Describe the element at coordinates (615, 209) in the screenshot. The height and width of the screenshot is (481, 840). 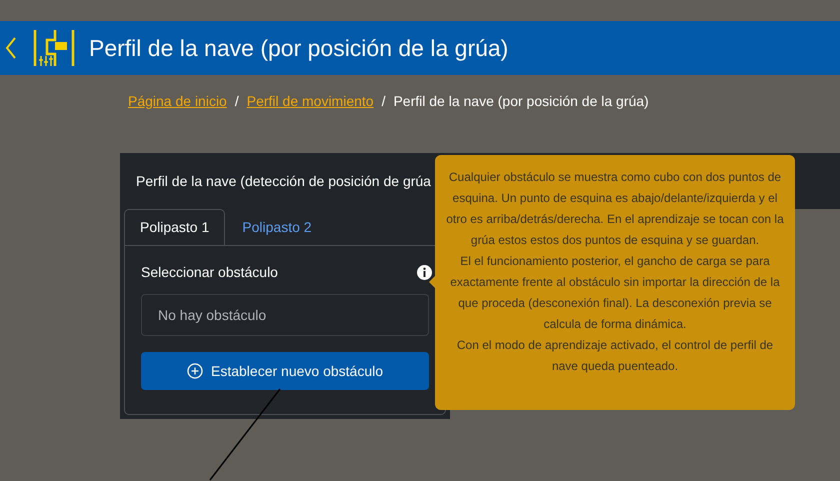
I see `tooltip-text: Cualquier obstáculo se muestra como cubo con dos puntos de esquina. Un punto de esquina es abajo/delante/izquierda y el otro es arriba/detrás/derecha. En el aprendizaje se tocan con la grúa estos estos dos puntos de esquina y se guardan.` at that location.